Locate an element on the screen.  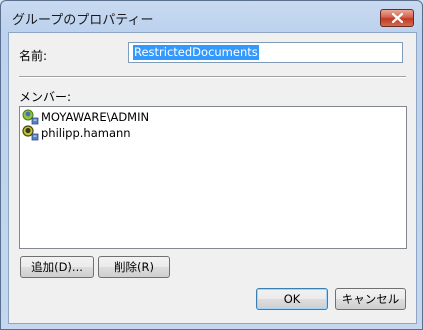
close-button is located at coordinates (397, 18).